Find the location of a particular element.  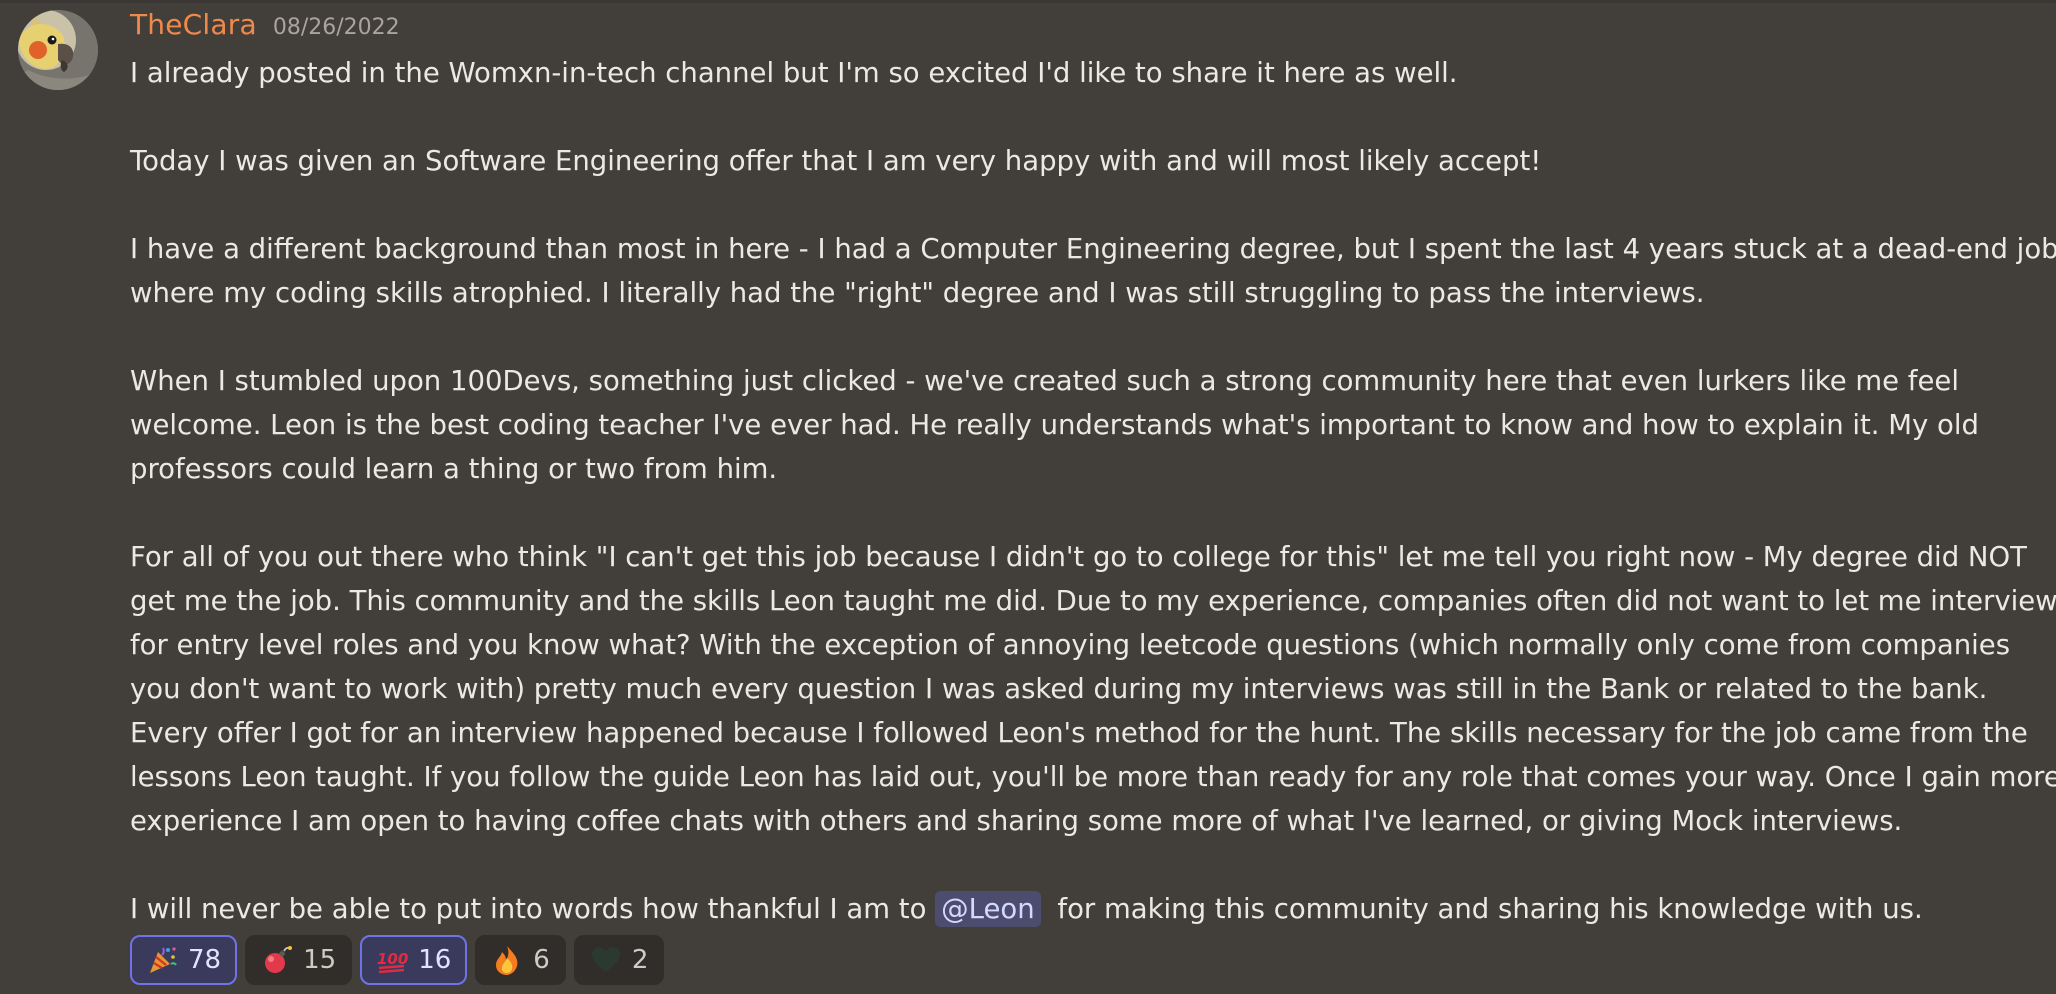

fire-icon is located at coordinates (507, 960).